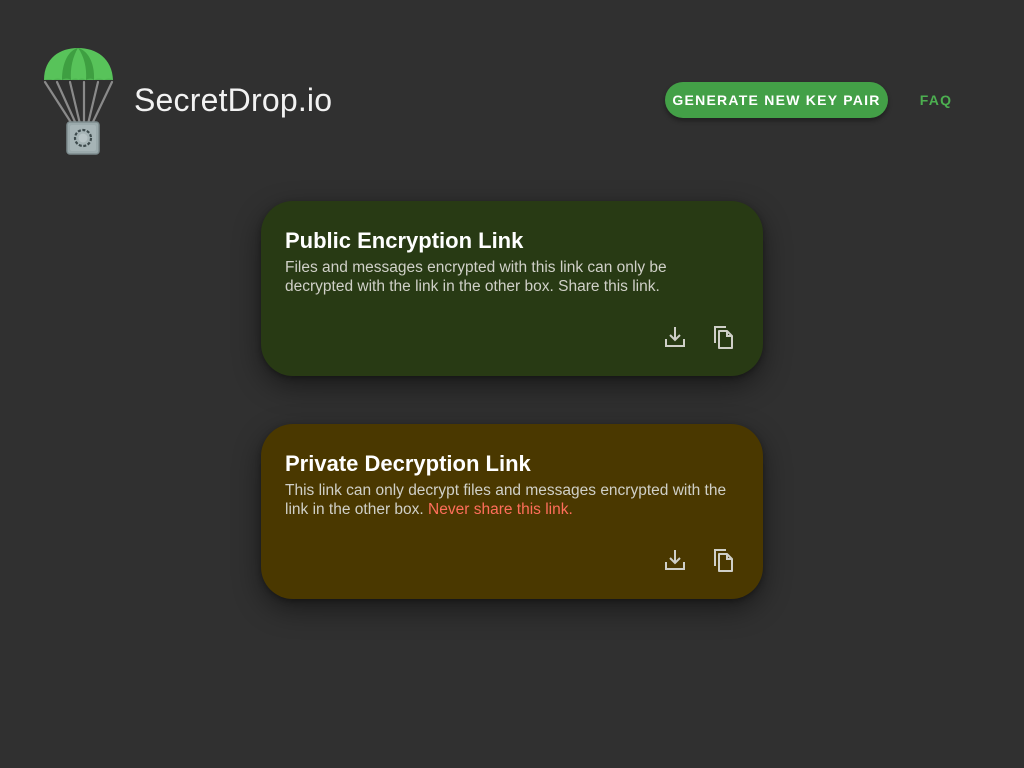 The image size is (1024, 768). Describe the element at coordinates (233, 100) in the screenshot. I see `brand-name: SecretDrop.io` at that location.